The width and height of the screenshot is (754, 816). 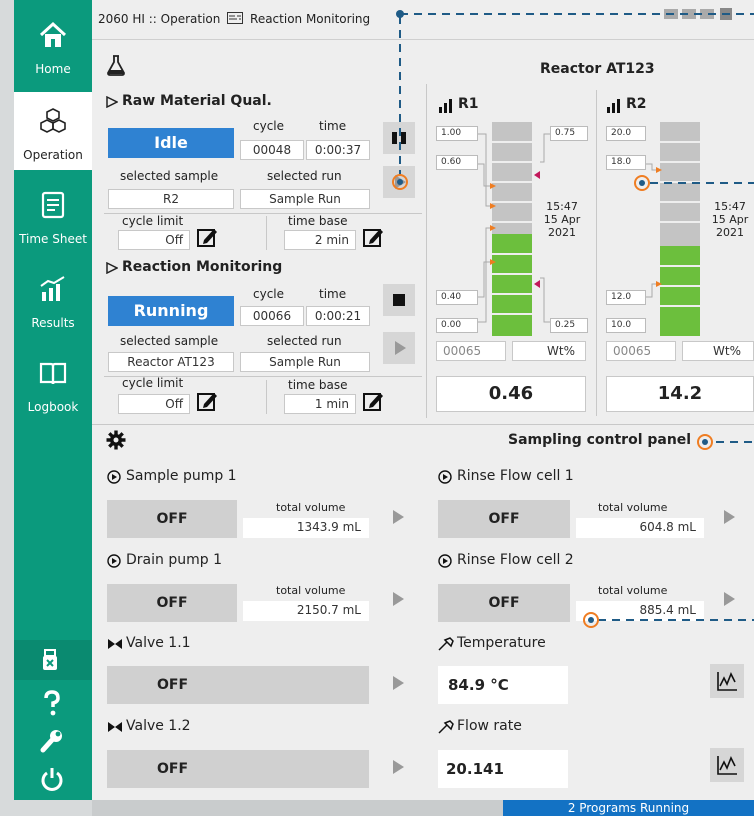 What do you see at coordinates (53, 702) in the screenshot?
I see `help-button` at bounding box center [53, 702].